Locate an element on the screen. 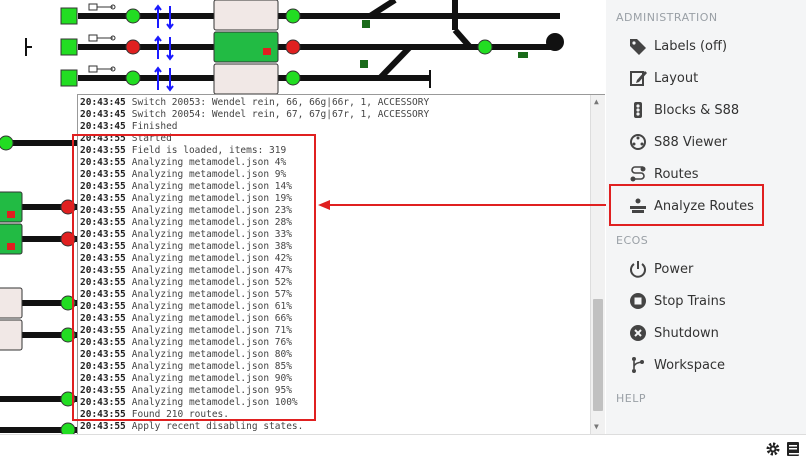 This screenshot has width=806, height=463. log-message: Apply recent disabling states. is located at coordinates (217, 426).